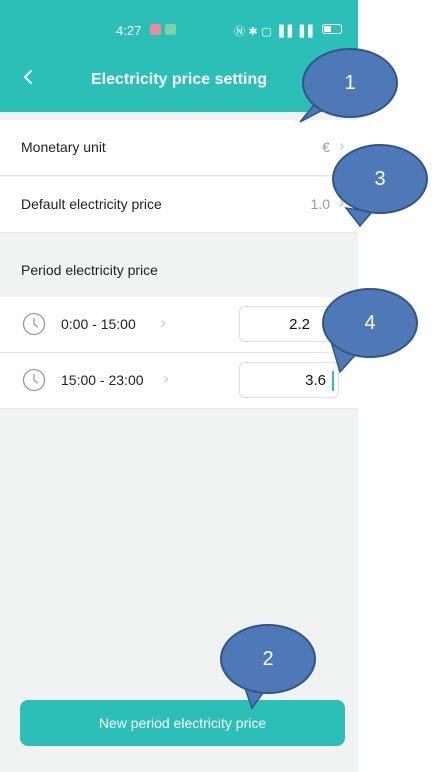 The image size is (439, 772). What do you see at coordinates (268, 659) in the screenshot?
I see `callout-2: 2` at bounding box center [268, 659].